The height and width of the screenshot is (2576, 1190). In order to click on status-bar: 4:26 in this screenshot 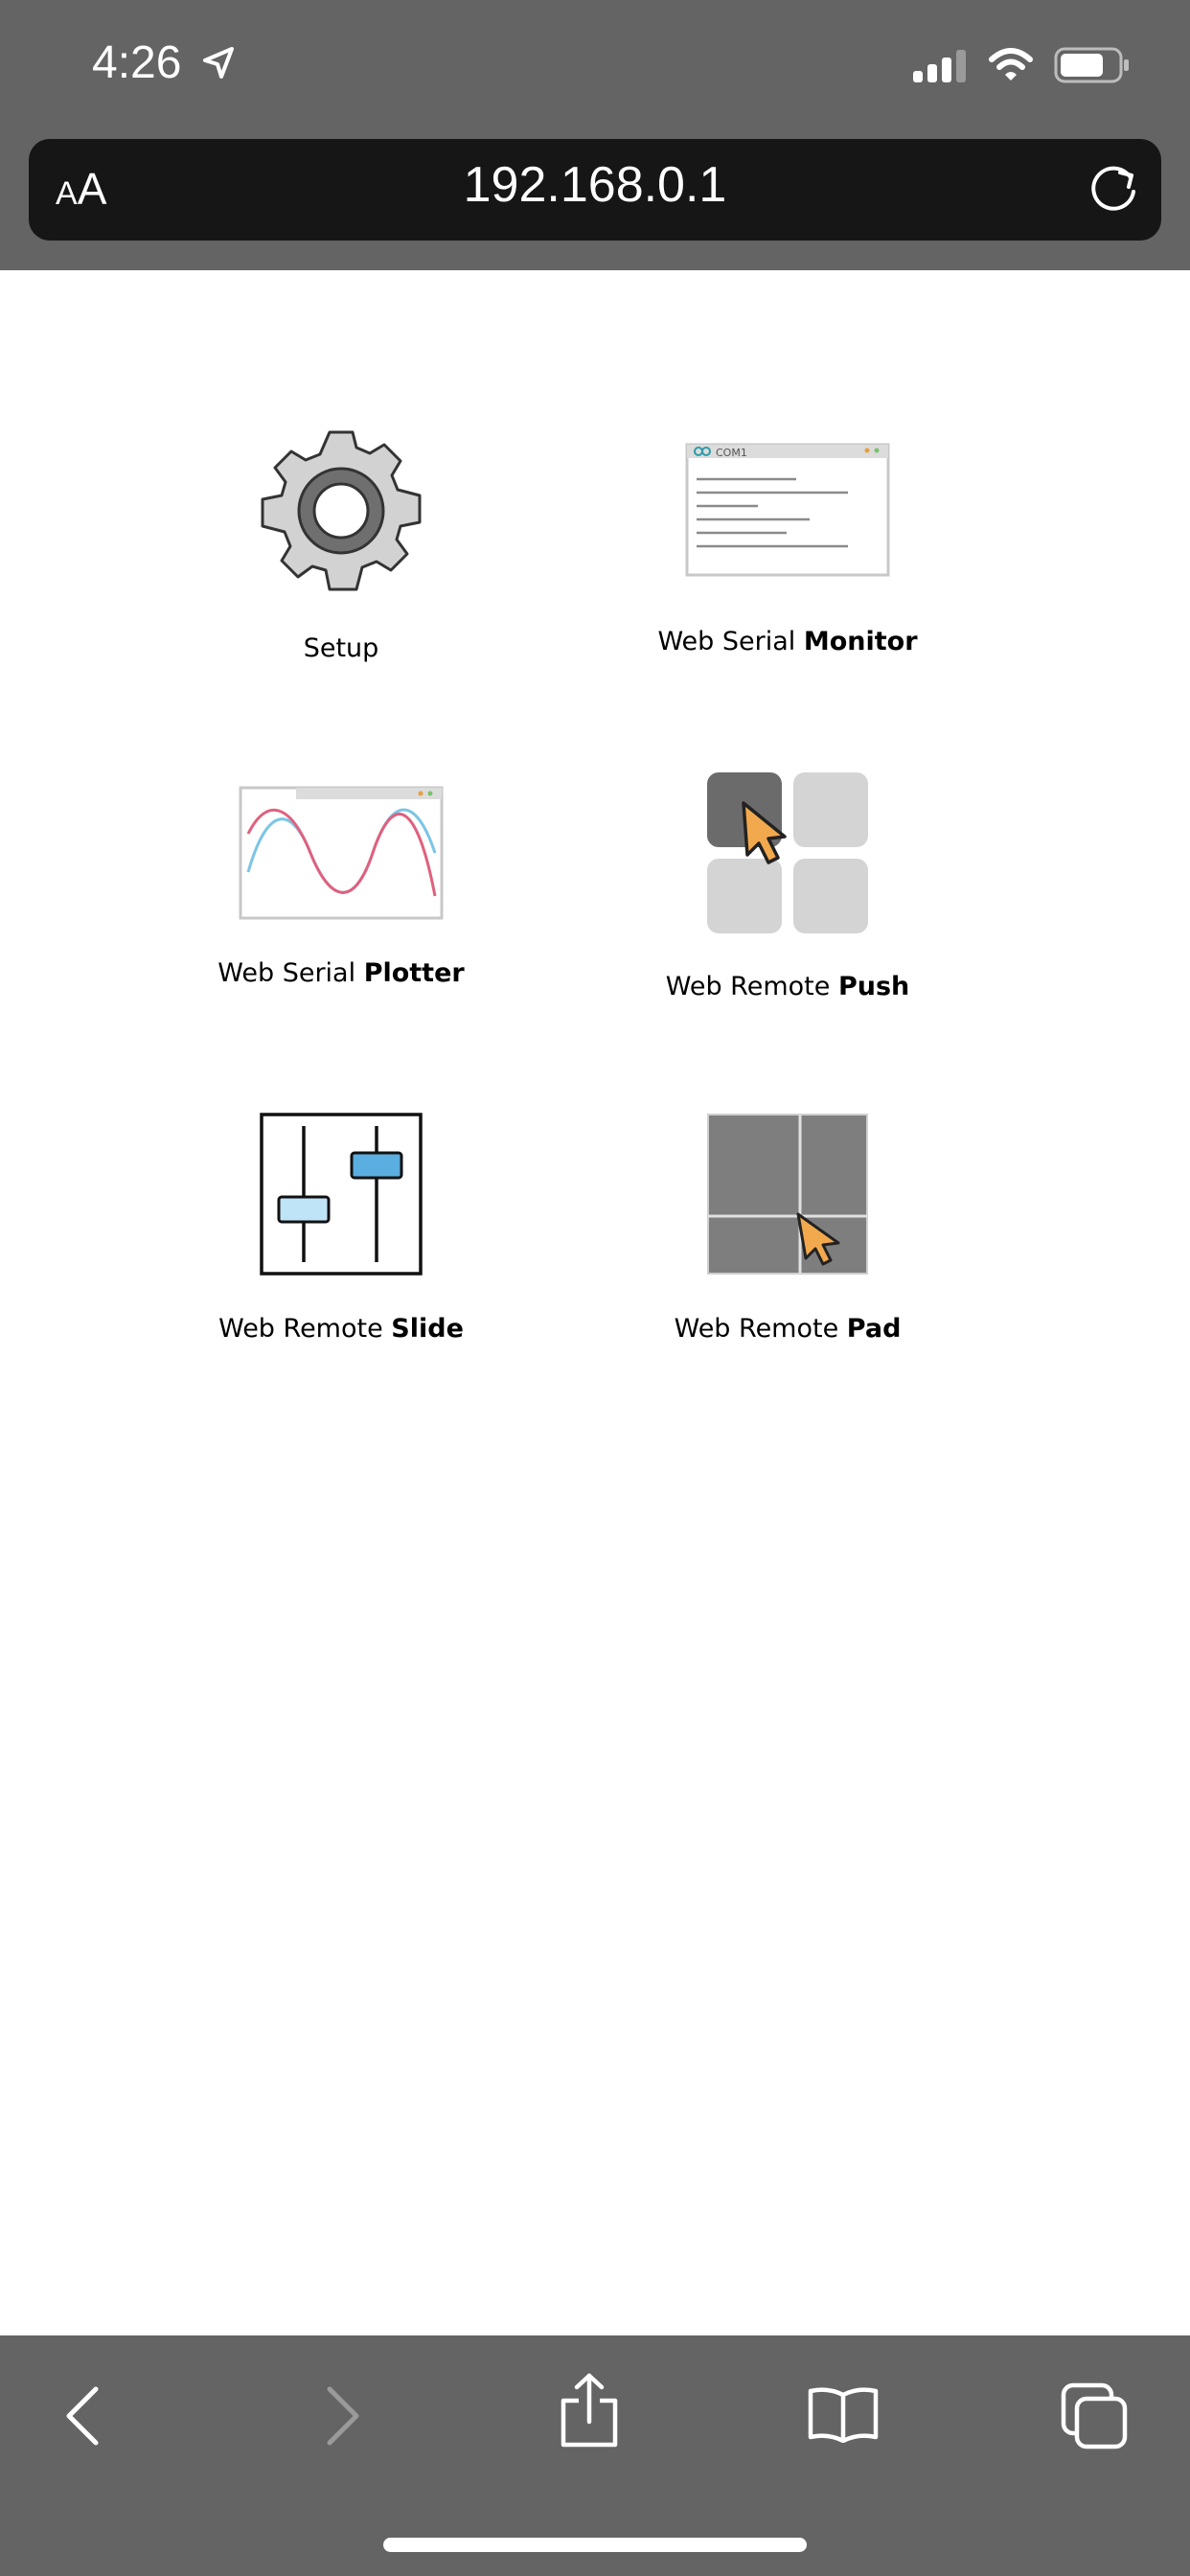, I will do `click(595, 64)`.